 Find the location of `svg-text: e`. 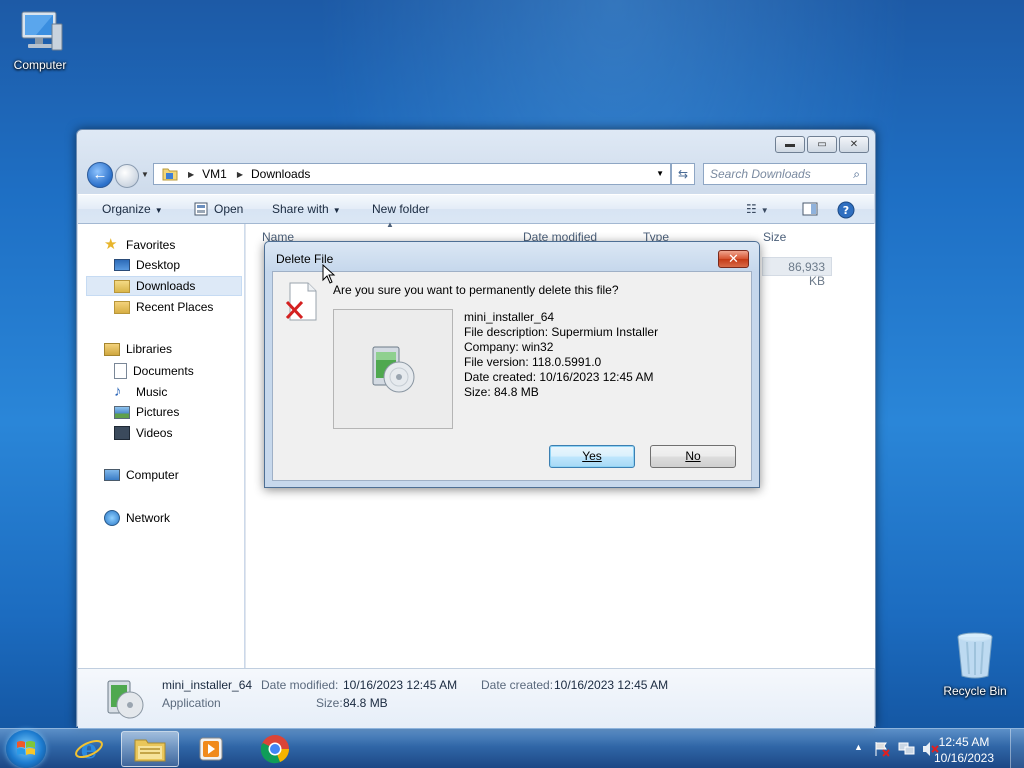

svg-text: e is located at coordinates (89, 749).